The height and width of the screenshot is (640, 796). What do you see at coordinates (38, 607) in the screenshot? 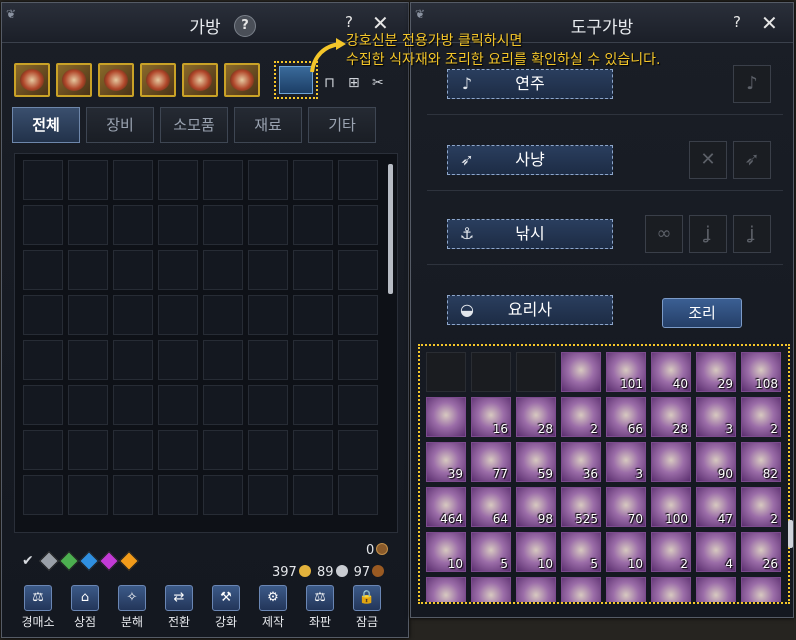
I see `auction-button: ⚖ 경매소` at bounding box center [38, 607].